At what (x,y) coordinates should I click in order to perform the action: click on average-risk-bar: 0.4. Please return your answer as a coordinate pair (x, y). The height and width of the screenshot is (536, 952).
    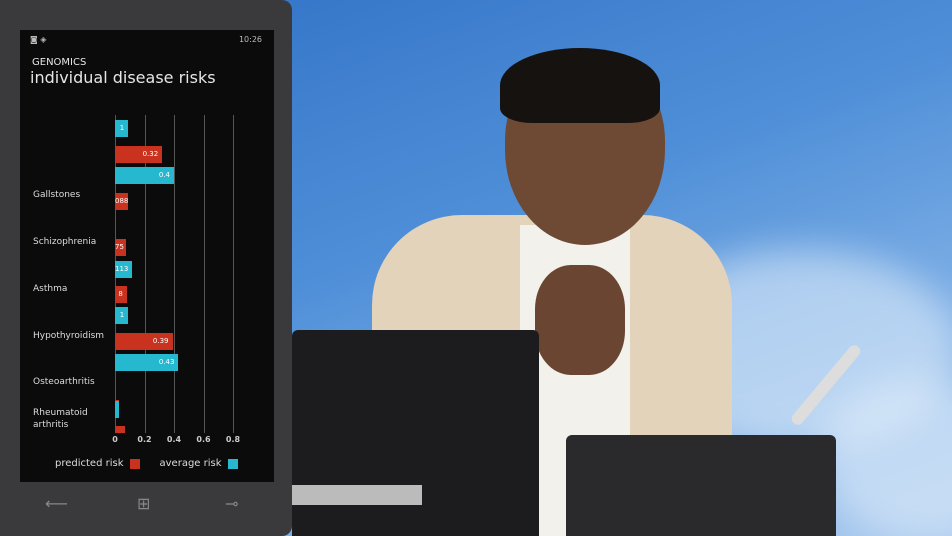
    Looking at the image, I should click on (144, 175).